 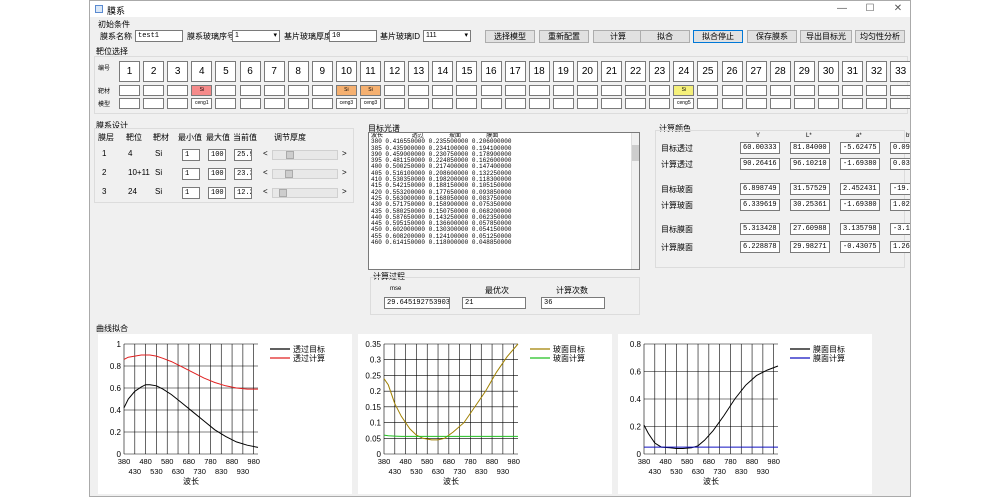 What do you see at coordinates (202, 90) in the screenshot?
I see `target-material-4: Si` at bounding box center [202, 90].